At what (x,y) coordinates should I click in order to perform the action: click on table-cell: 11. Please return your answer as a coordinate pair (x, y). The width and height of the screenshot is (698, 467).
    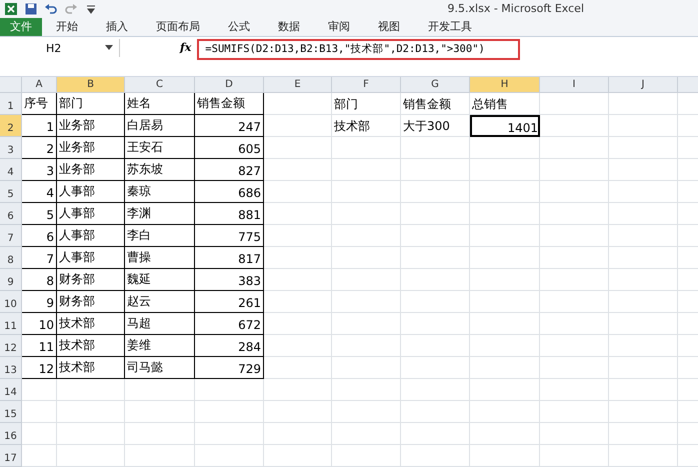
    Looking at the image, I should click on (39, 346).